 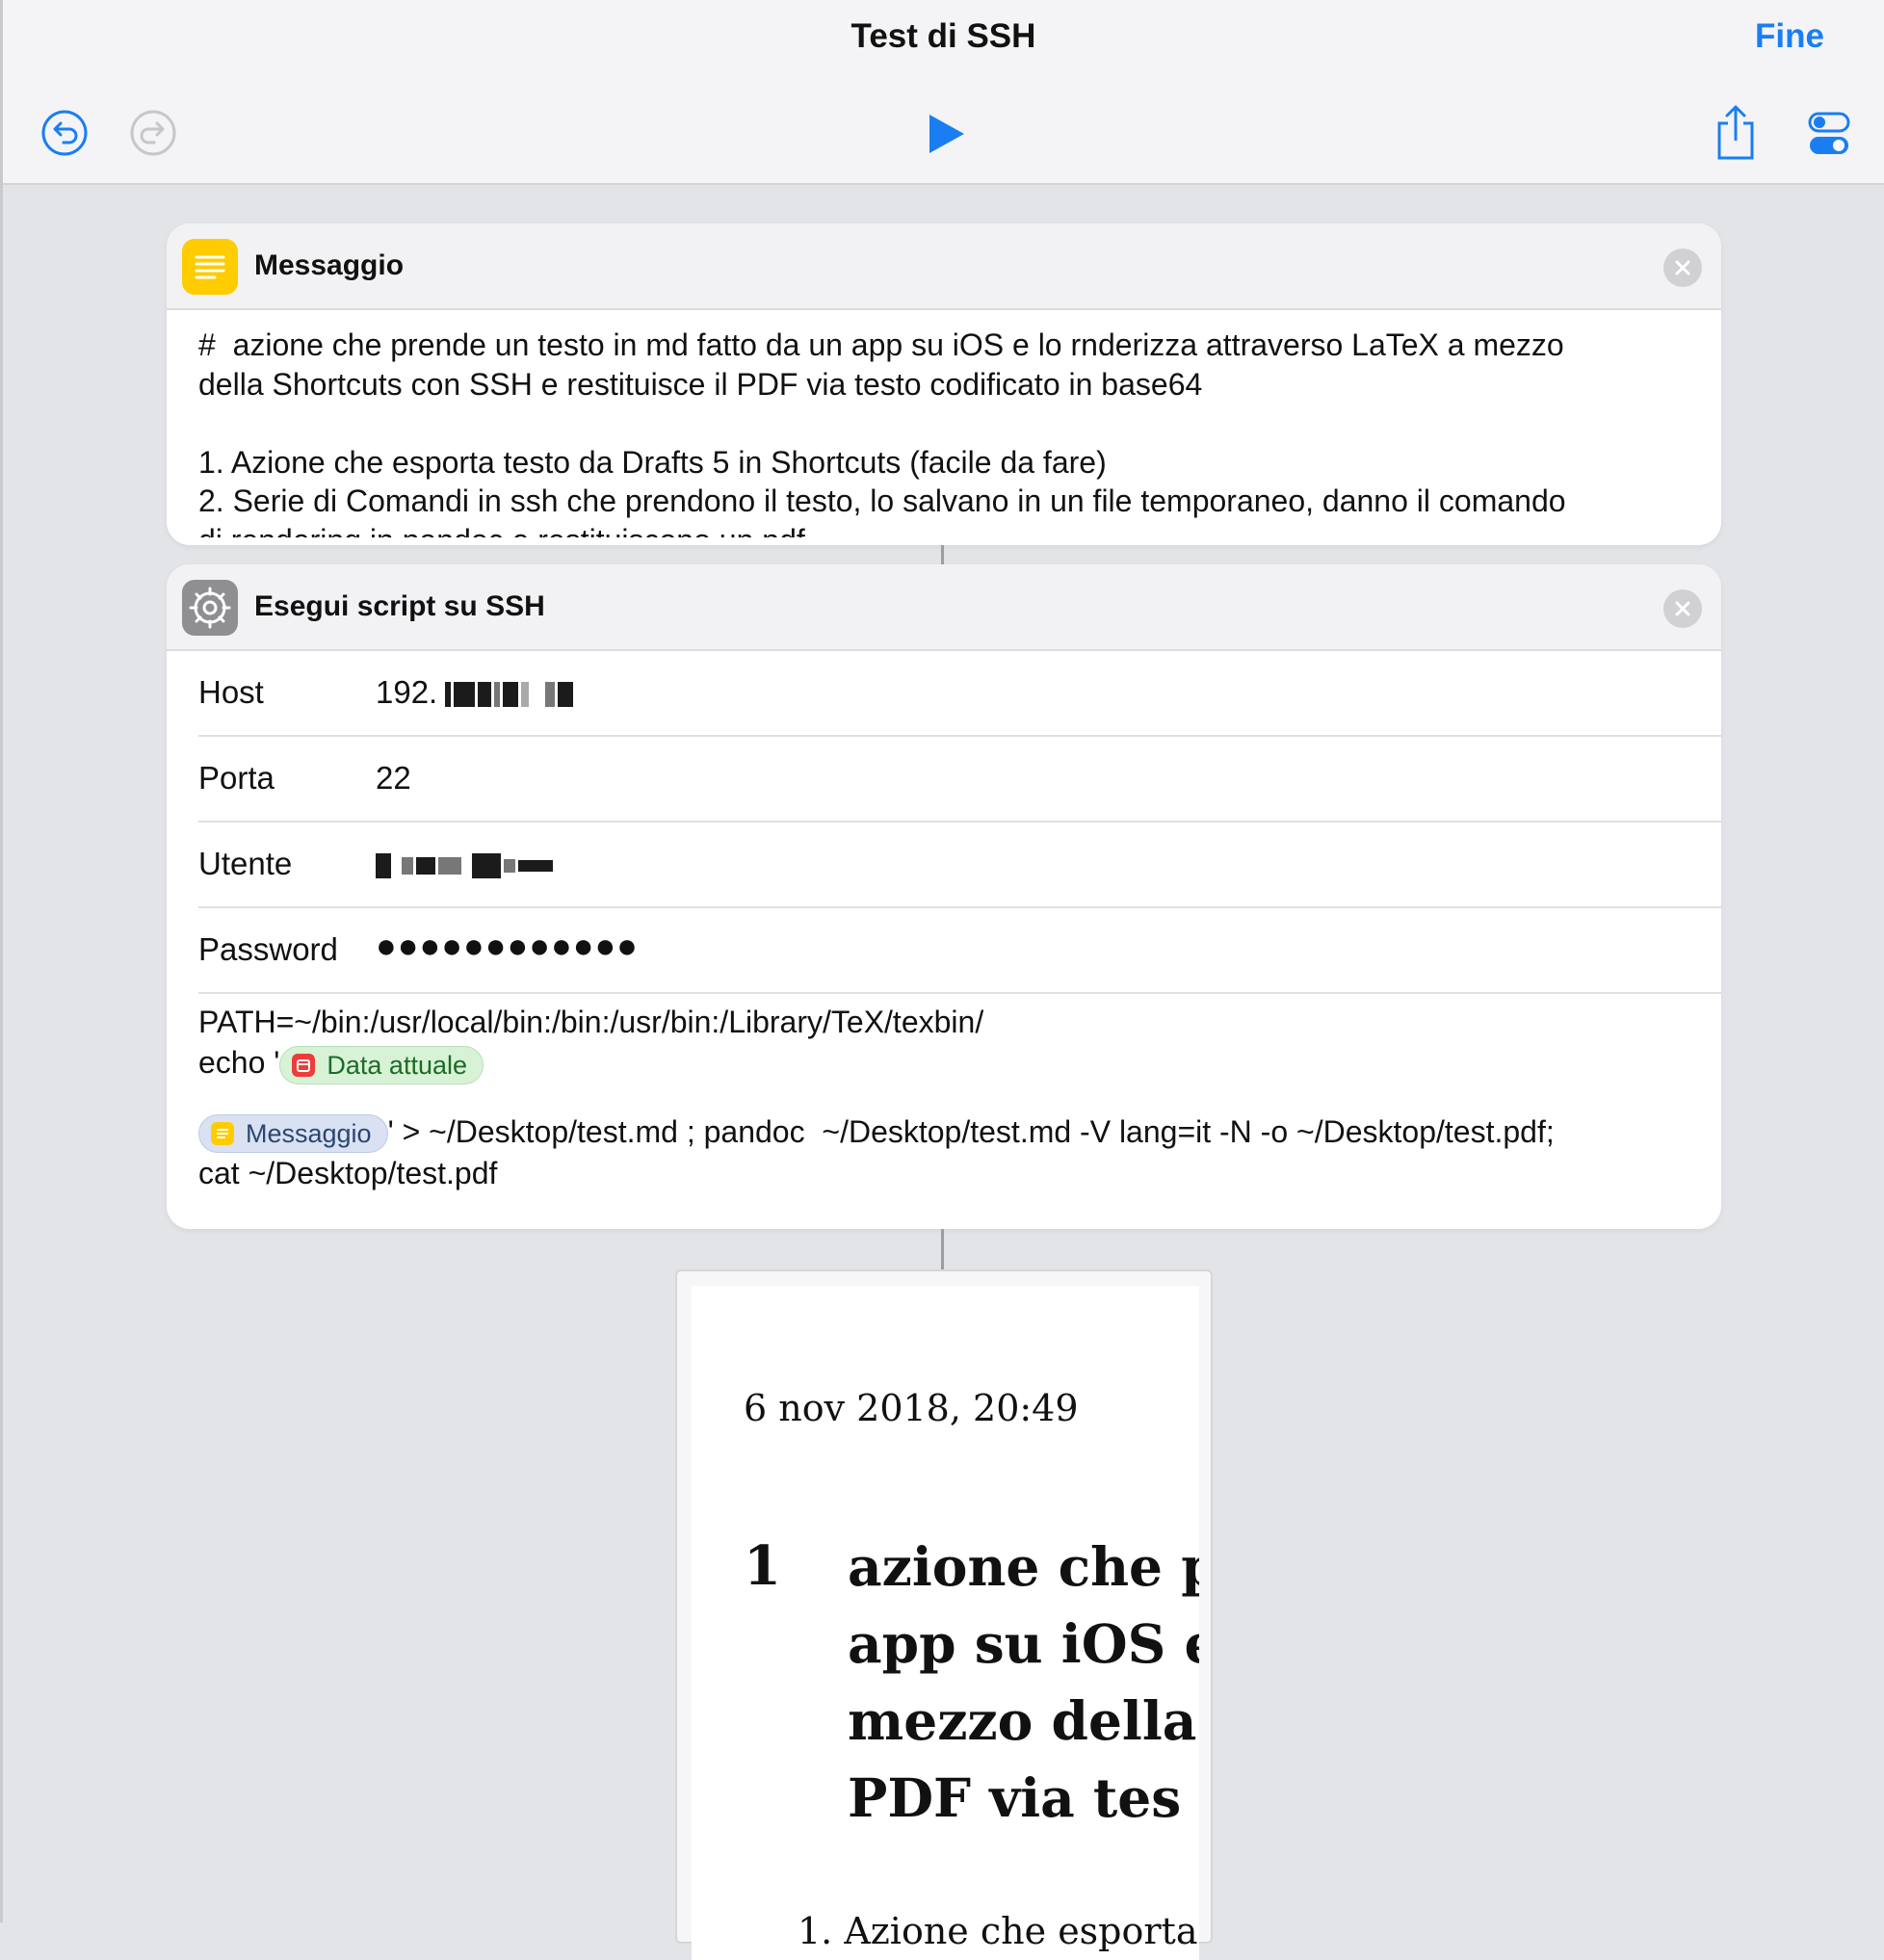 What do you see at coordinates (268, 949) in the screenshot?
I see `password-label: Password` at bounding box center [268, 949].